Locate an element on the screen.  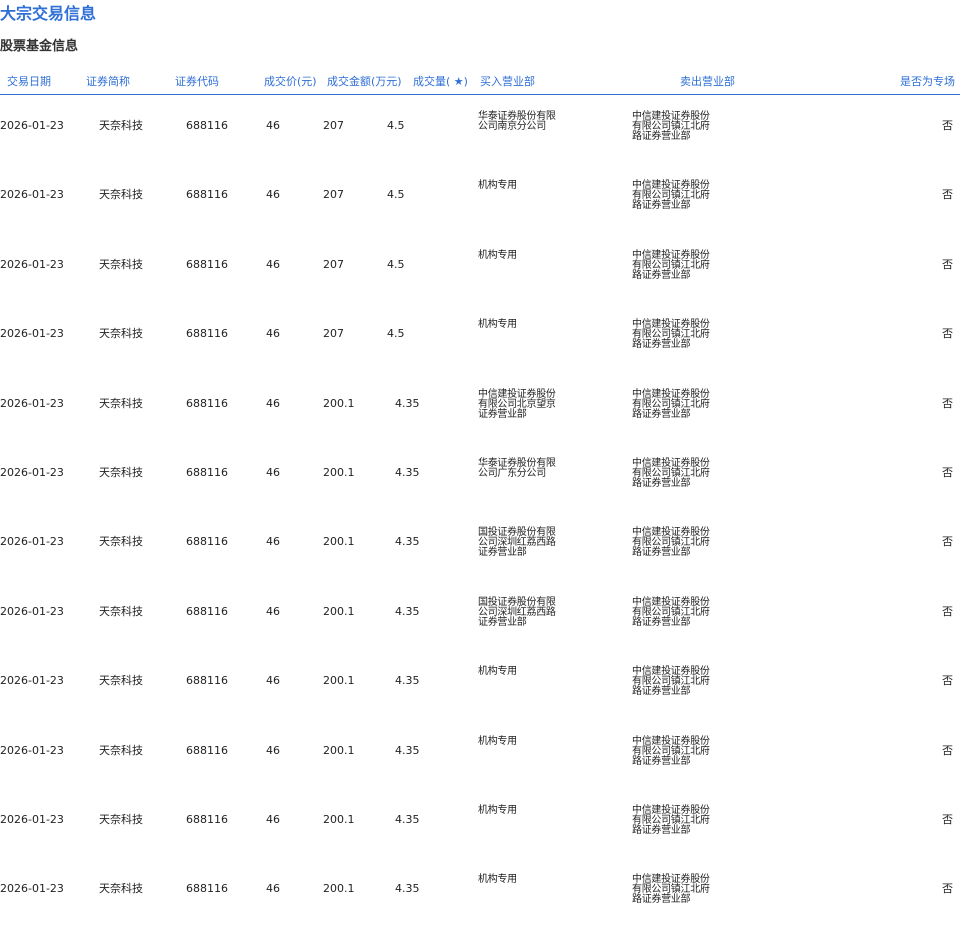
col-volume: 成交量( ★) is located at coordinates (440, 82).